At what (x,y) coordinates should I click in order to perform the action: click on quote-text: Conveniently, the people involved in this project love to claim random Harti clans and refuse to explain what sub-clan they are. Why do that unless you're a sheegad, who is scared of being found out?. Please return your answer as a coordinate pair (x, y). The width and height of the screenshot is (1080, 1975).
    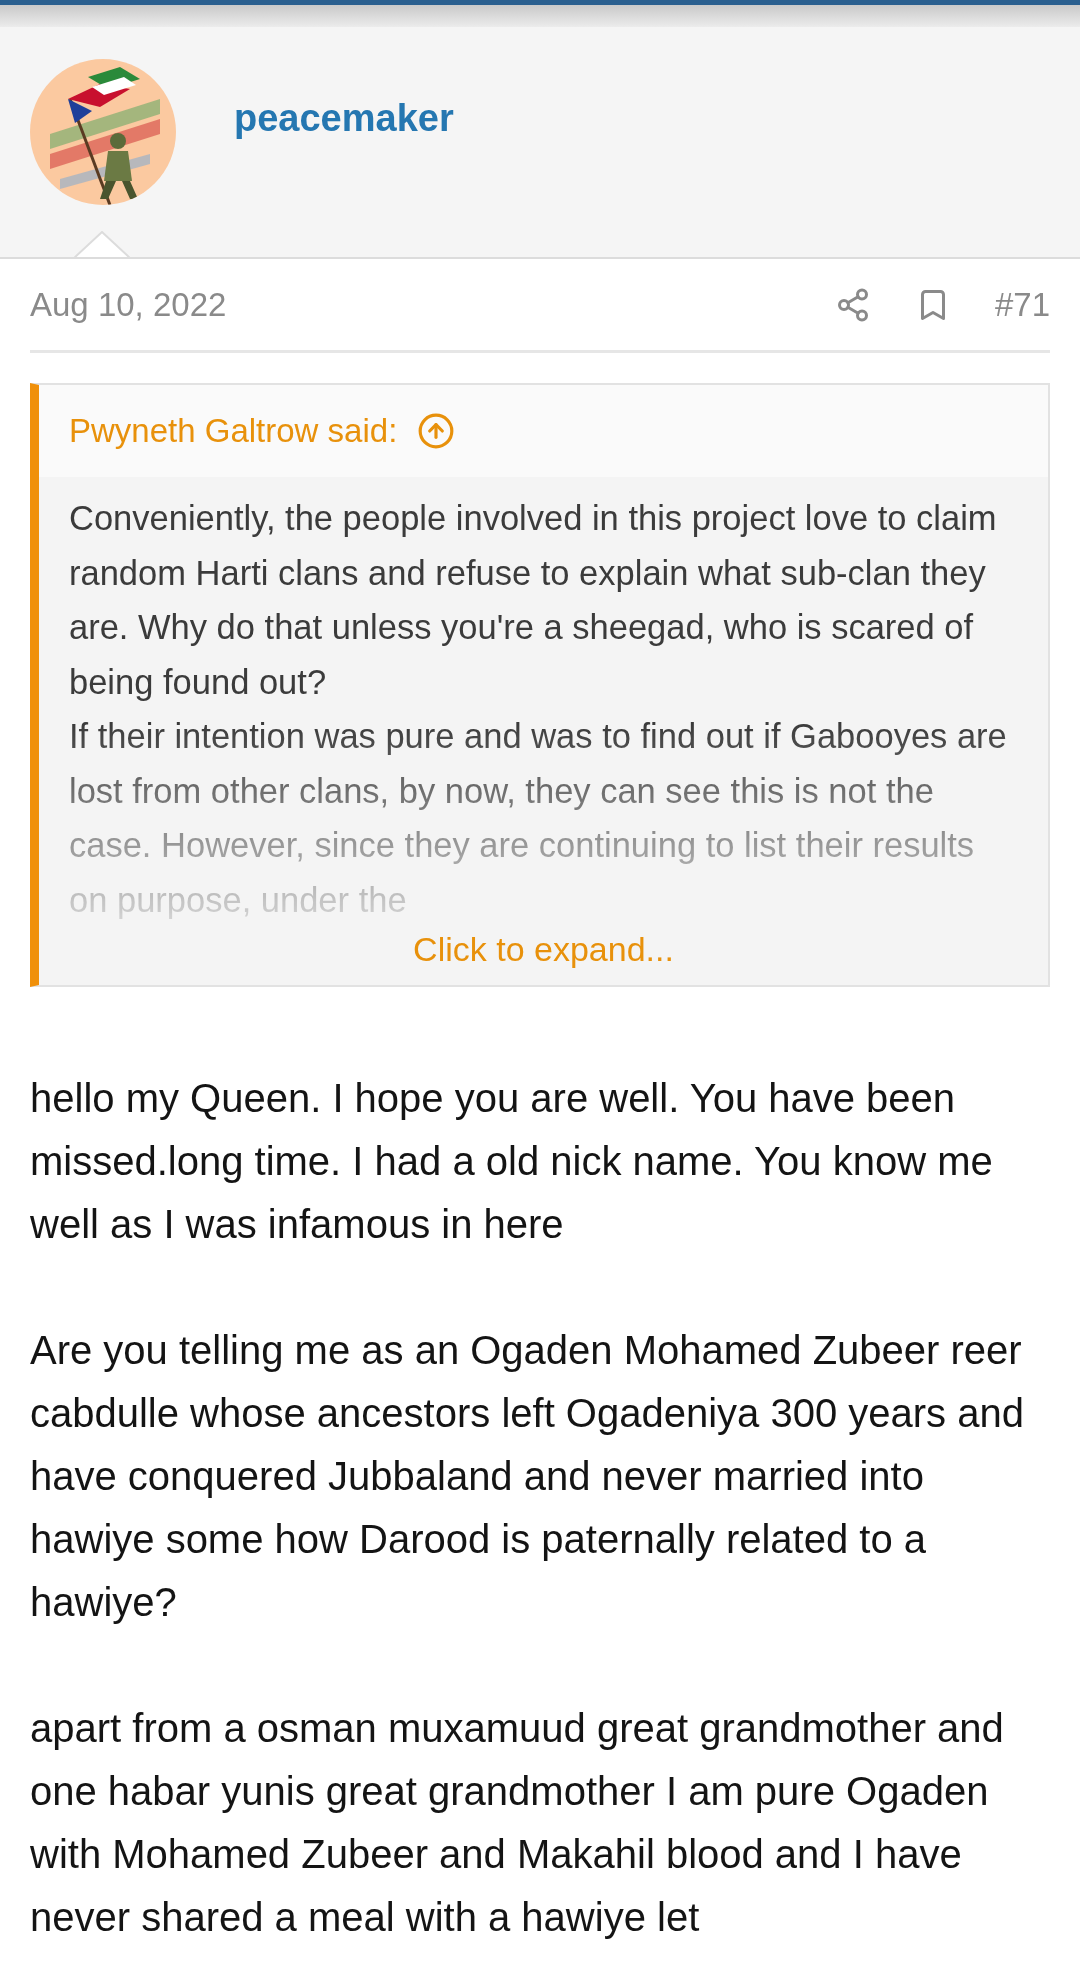
    Looking at the image, I should click on (533, 600).